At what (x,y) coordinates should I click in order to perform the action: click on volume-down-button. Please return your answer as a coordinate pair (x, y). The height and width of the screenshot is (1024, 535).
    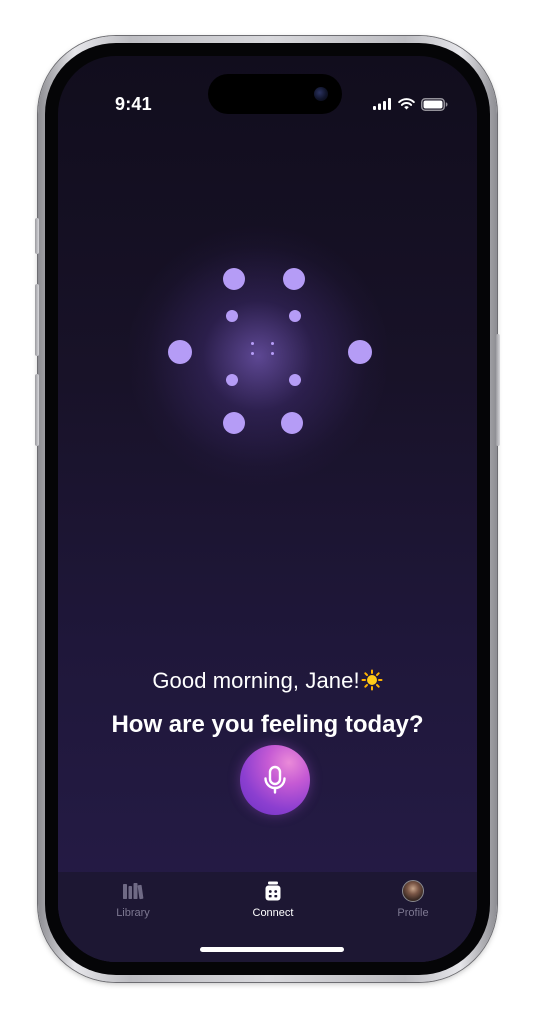
    Looking at the image, I should click on (37, 410).